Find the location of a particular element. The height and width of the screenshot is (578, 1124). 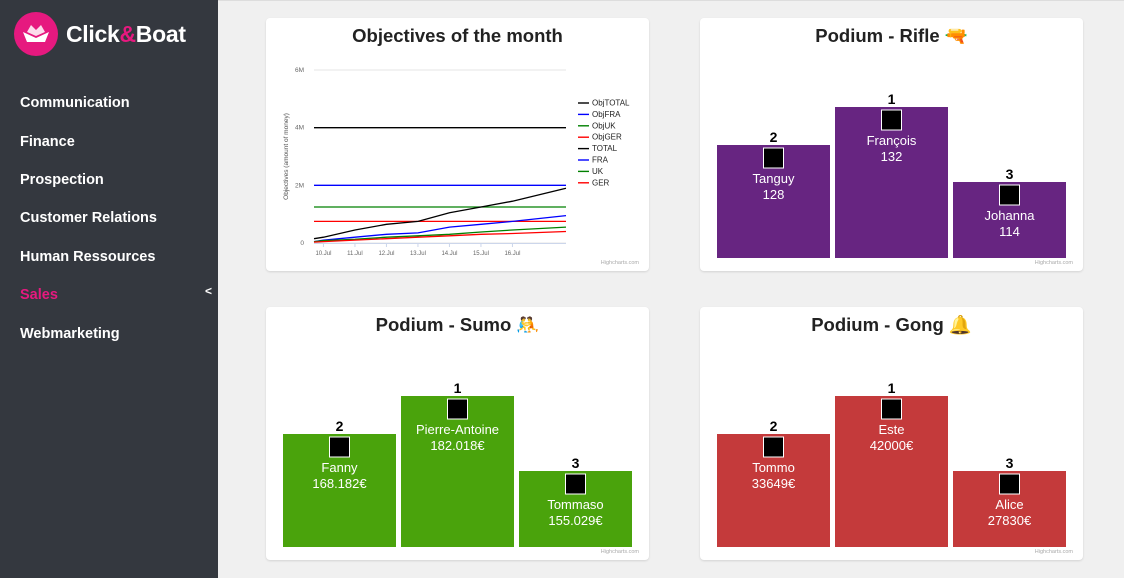

legend-item-uk: UK is located at coordinates (598, 171).